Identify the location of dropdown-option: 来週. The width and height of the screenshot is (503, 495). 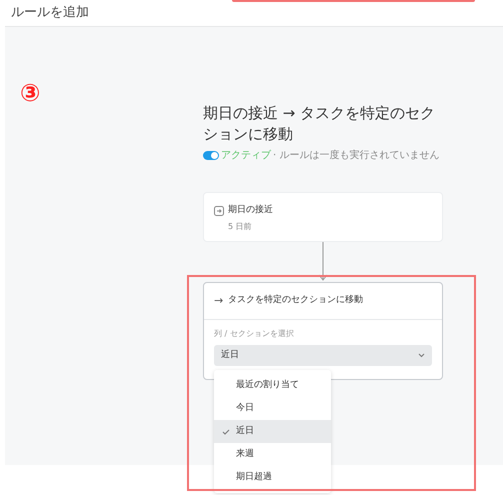
(272, 454).